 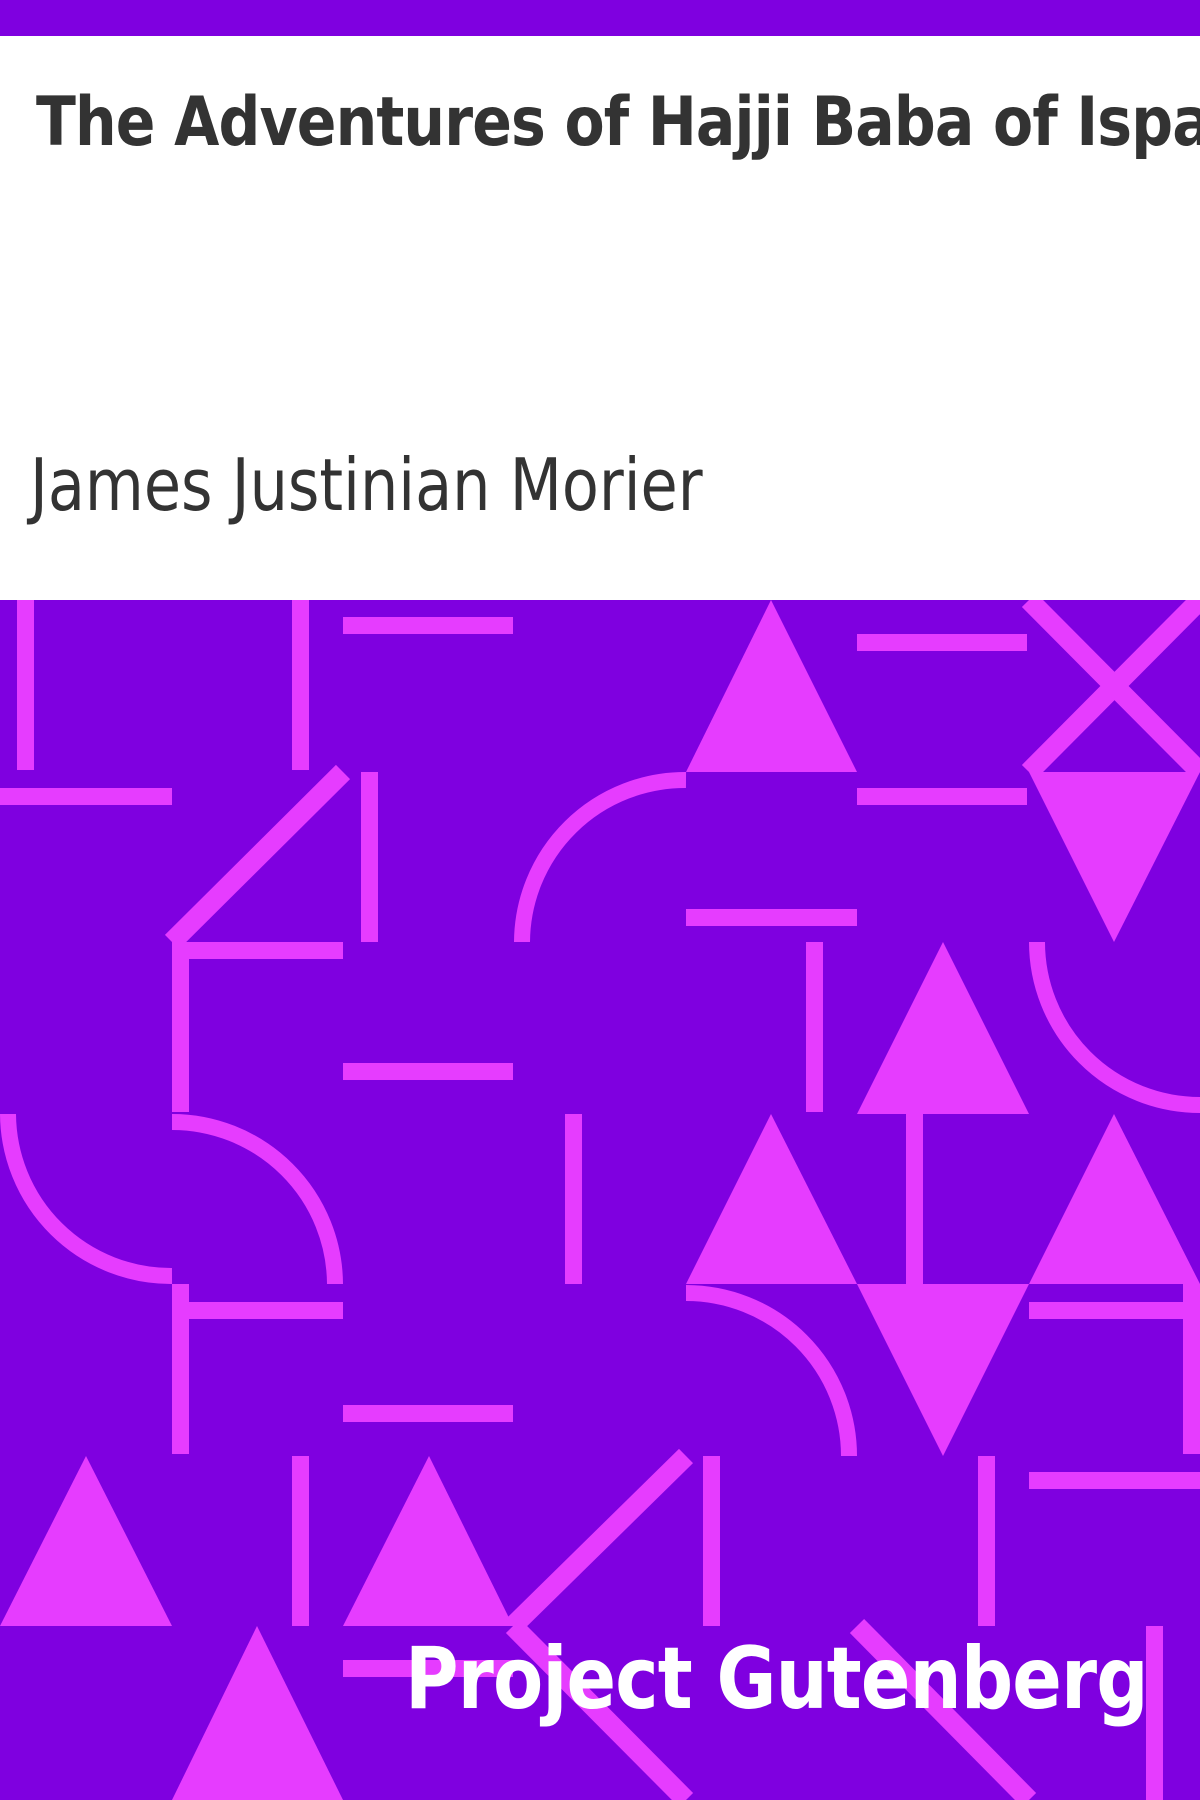 What do you see at coordinates (618, 122) in the screenshot?
I see `book-title: The Adventures of Hajji Baba of Ispahan` at bounding box center [618, 122].